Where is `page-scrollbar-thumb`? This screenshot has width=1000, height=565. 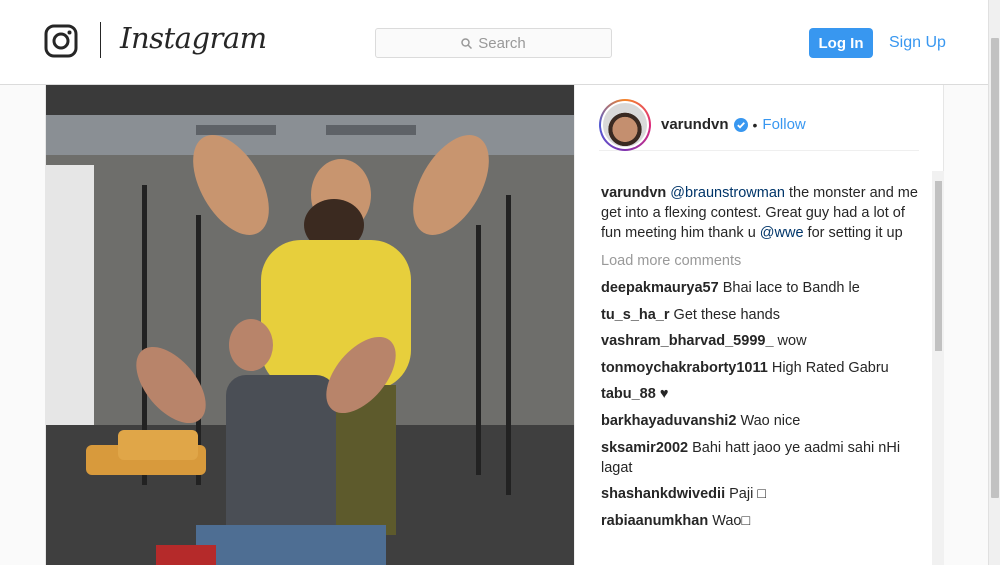 page-scrollbar-thumb is located at coordinates (995, 268).